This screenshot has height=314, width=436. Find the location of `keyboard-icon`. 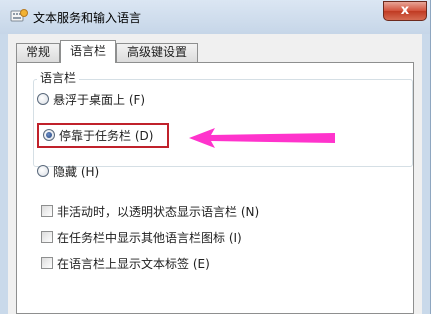

keyboard-icon is located at coordinates (19, 15).